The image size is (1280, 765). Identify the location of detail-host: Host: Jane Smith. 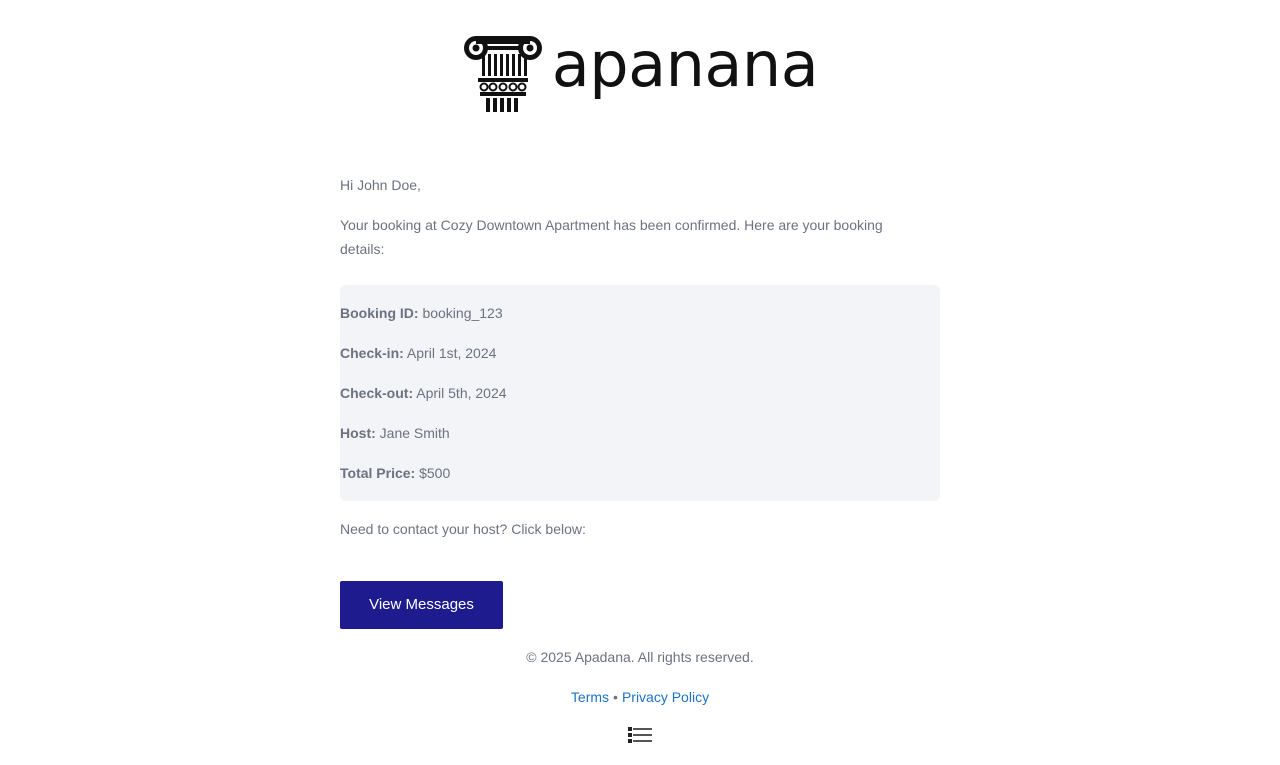
(395, 433).